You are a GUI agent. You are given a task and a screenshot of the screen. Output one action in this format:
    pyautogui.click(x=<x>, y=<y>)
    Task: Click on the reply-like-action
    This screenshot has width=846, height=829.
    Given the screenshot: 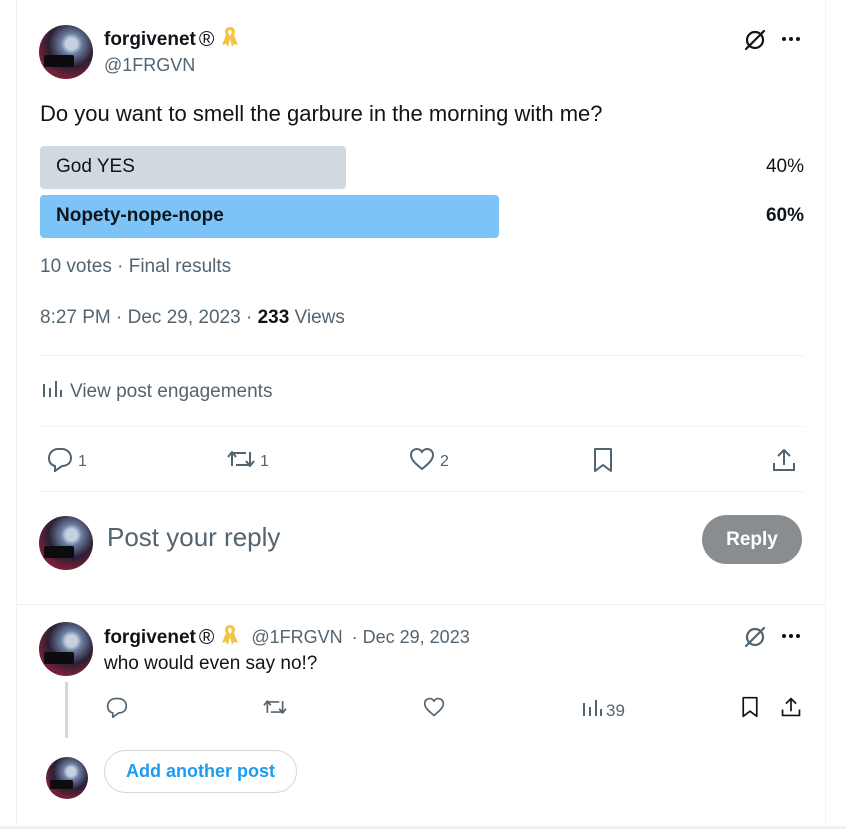 What is the action you would take?
    pyautogui.click(x=434, y=709)
    